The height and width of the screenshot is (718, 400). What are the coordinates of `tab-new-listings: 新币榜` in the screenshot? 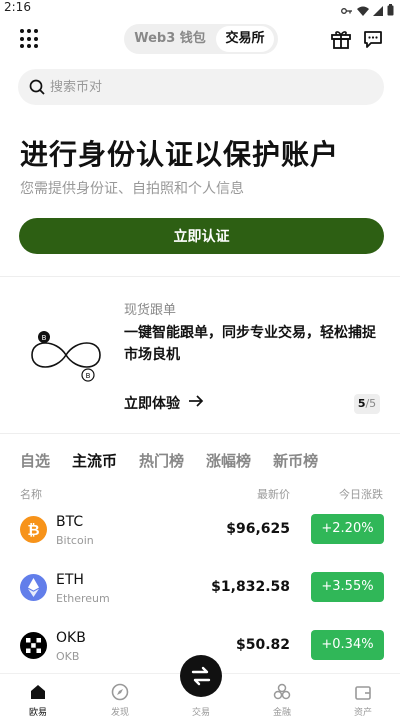 It's located at (295, 461).